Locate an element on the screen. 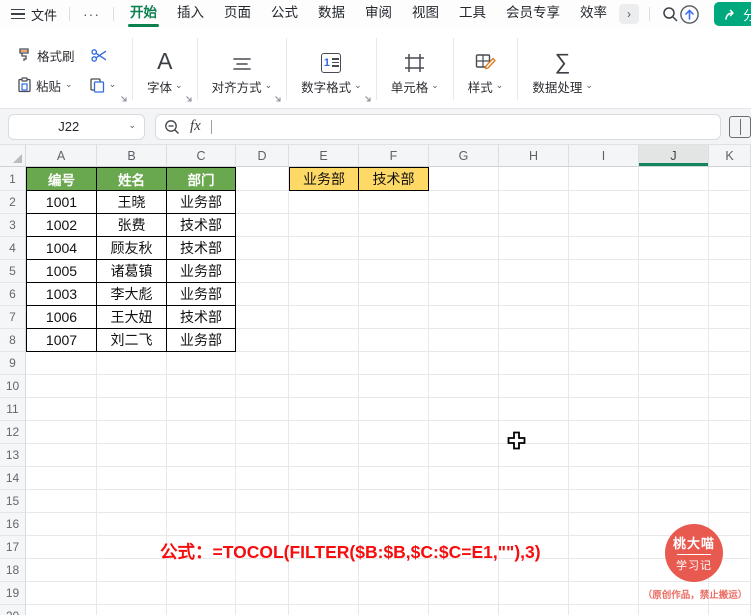 This screenshot has height=615, width=751. cell-G5 is located at coordinates (464, 271).